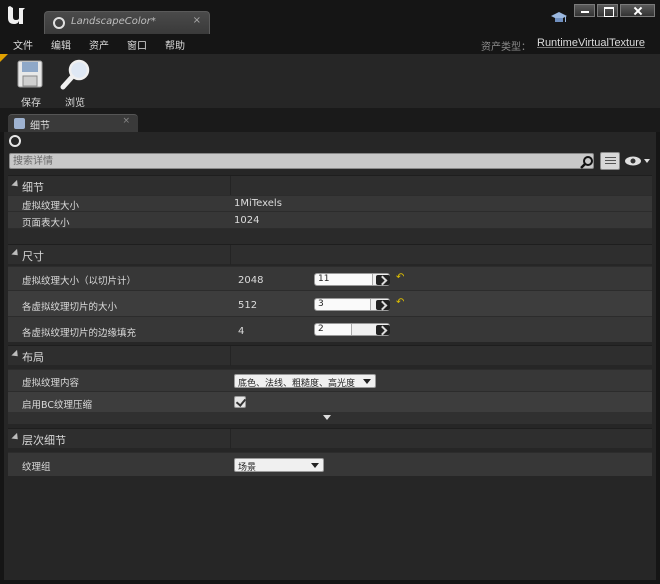 The image size is (660, 584). Describe the element at coordinates (330, 401) in the screenshot. I see `property-row: 启用BC纹理压缩` at that location.